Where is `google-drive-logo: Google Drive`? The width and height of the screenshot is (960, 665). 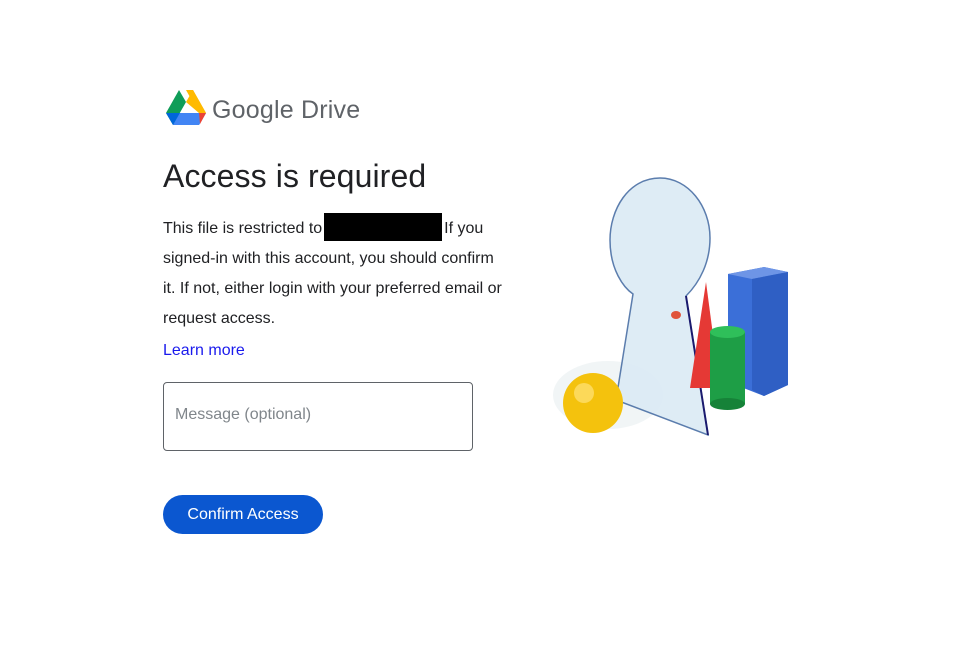 google-drive-logo: Google Drive is located at coordinates (263, 110).